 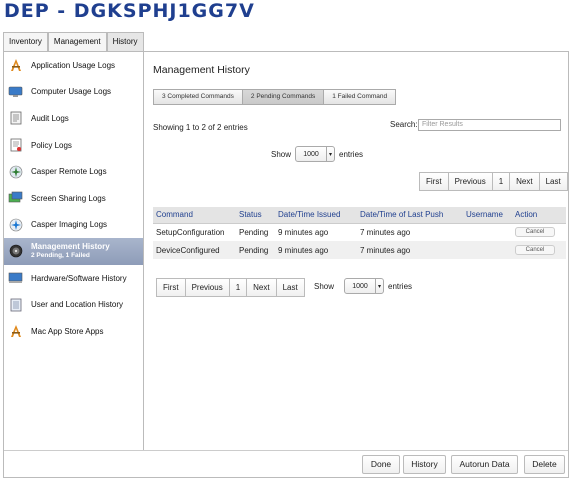 What do you see at coordinates (125, 41) in the screenshot?
I see `tab-history: History` at bounding box center [125, 41].